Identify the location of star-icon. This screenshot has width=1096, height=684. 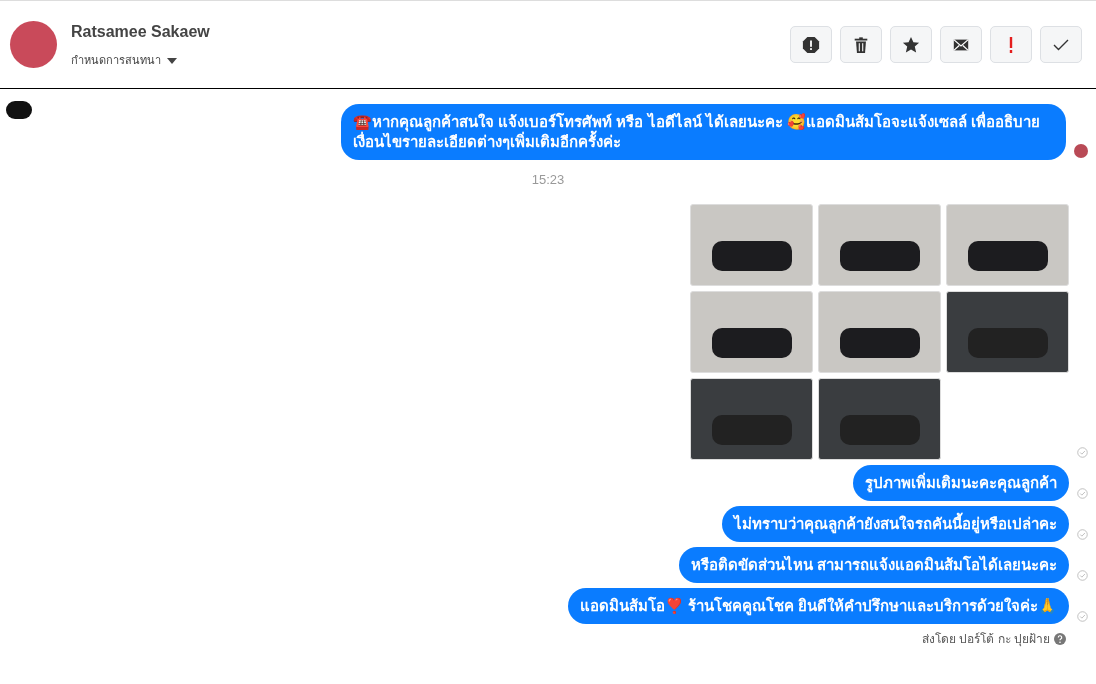
(911, 44).